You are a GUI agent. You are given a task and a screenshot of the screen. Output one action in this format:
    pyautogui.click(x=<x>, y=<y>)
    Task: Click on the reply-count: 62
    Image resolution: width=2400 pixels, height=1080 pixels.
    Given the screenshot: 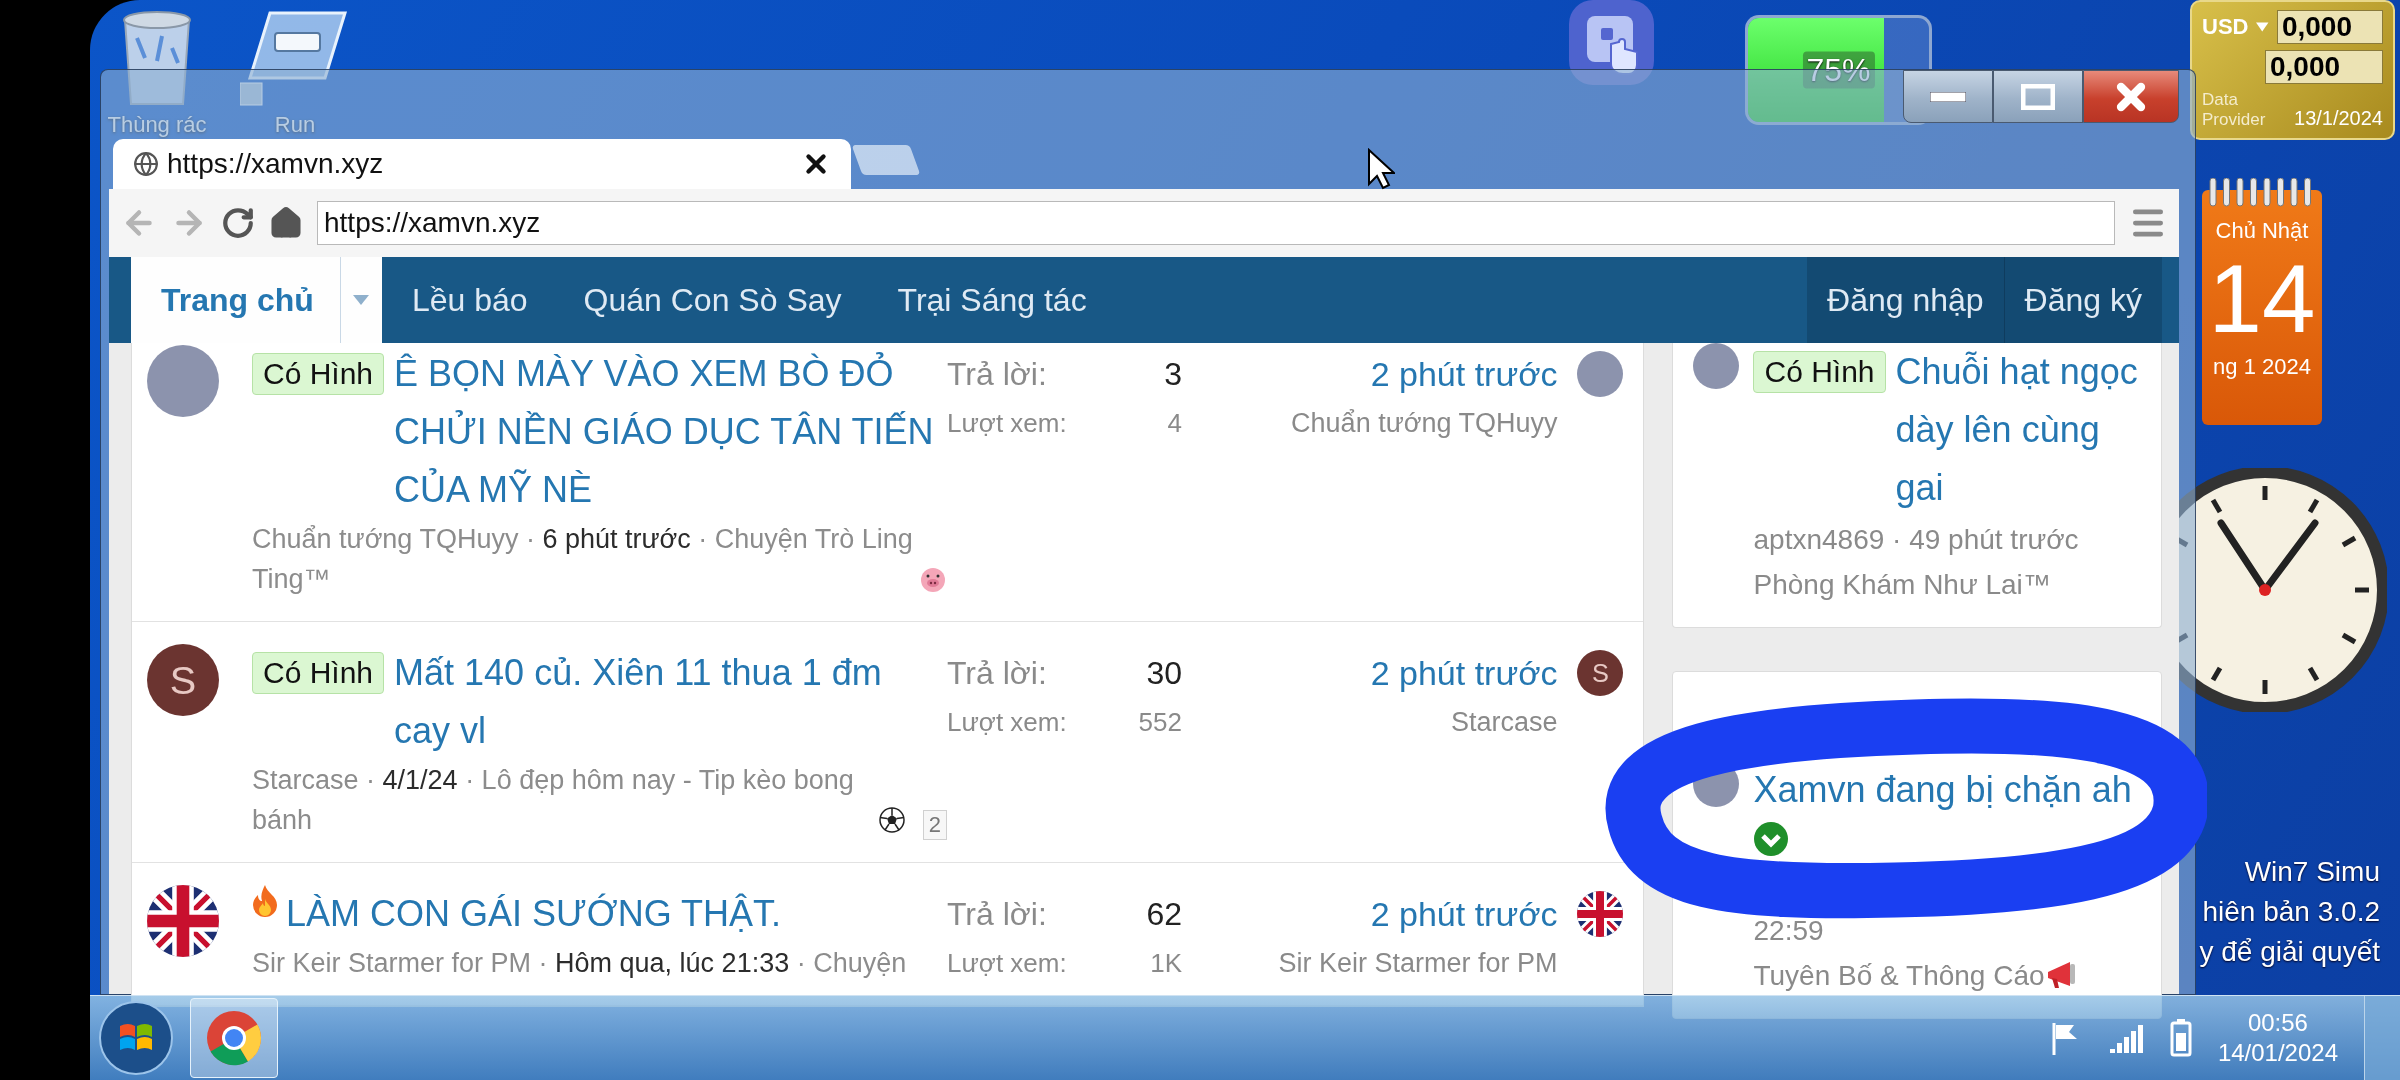 What is the action you would take?
    pyautogui.click(x=1164, y=914)
    